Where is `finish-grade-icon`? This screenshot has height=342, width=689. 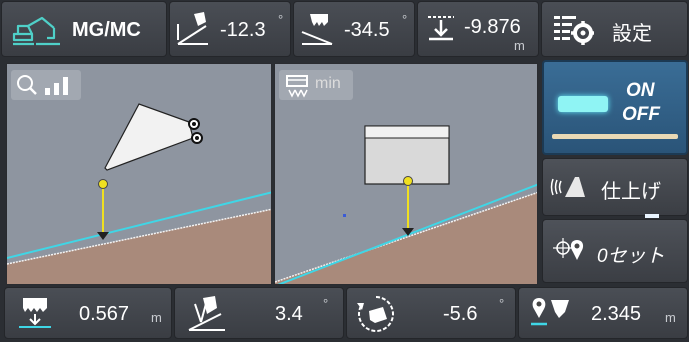 finish-grade-icon is located at coordinates (567, 187).